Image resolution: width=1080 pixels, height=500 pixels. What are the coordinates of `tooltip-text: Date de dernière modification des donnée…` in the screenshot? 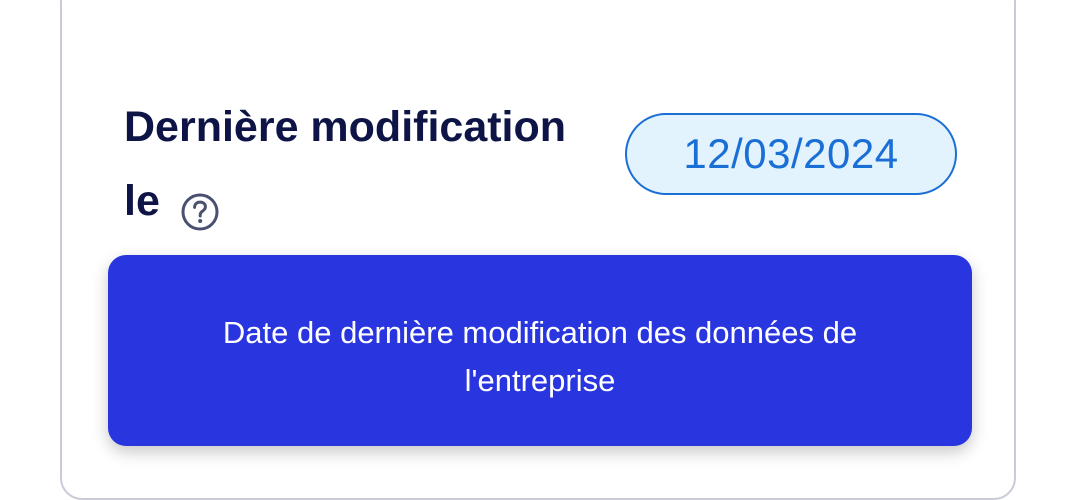 It's located at (540, 356).